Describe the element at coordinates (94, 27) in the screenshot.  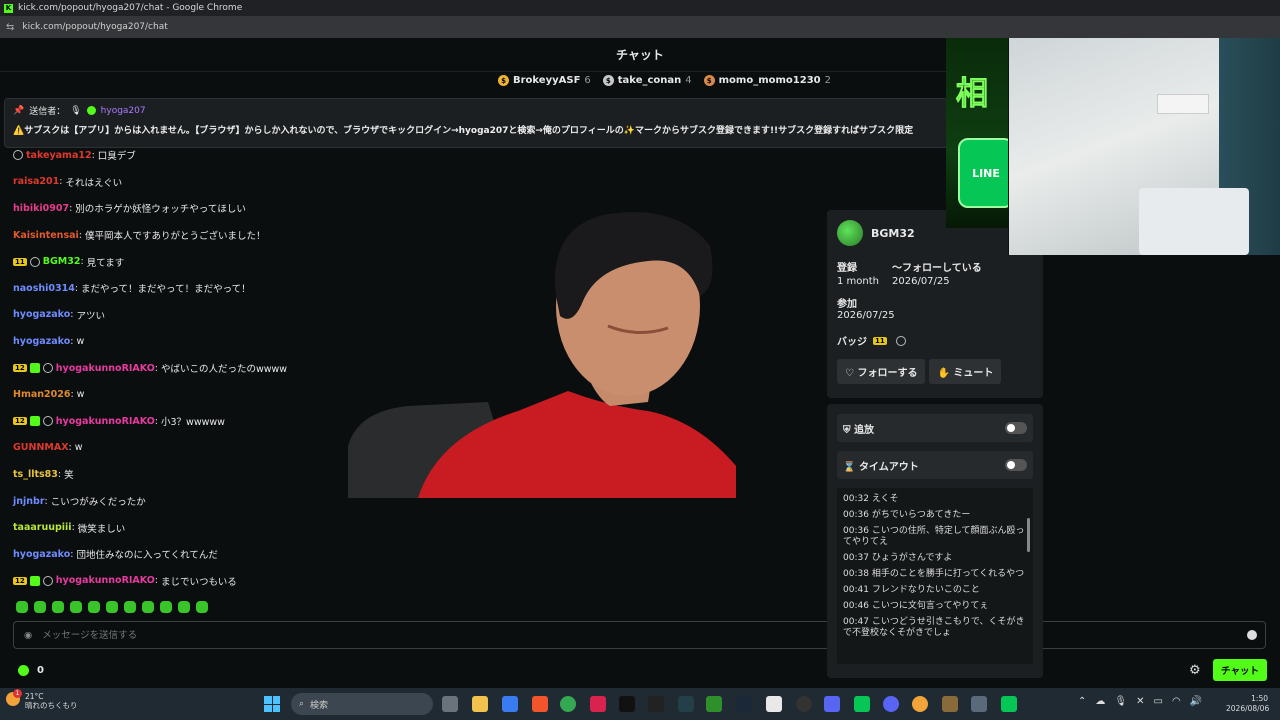
I see `url-text: kick.com/popout/hyoga207/chat` at that location.